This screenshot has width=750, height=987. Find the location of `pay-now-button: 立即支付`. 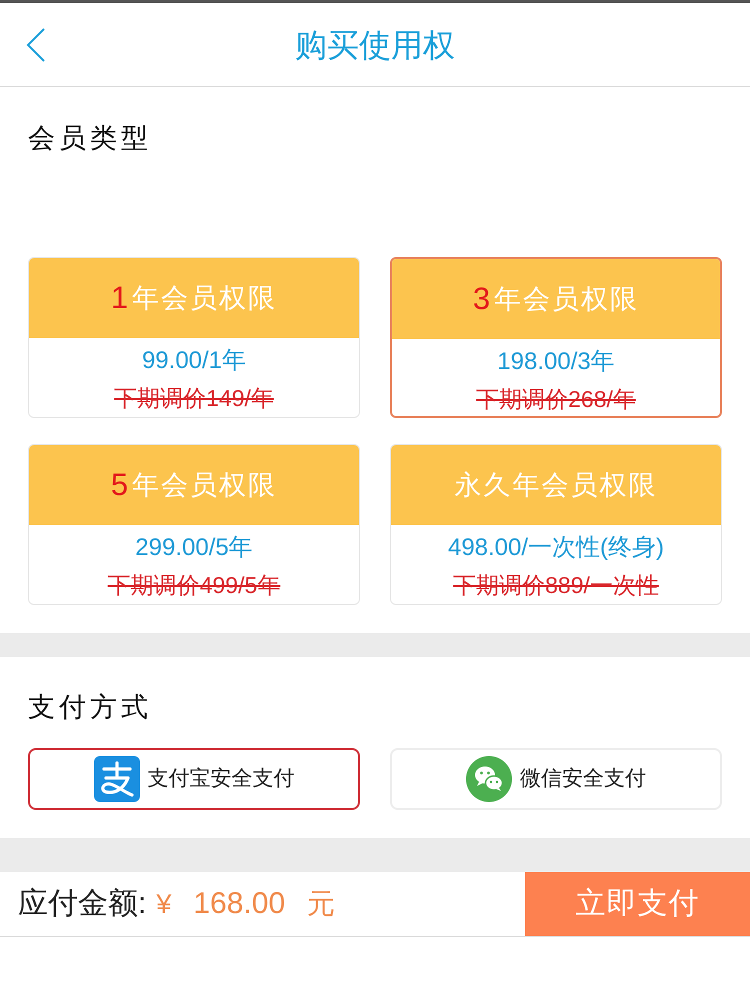

pay-now-button: 立即支付 is located at coordinates (637, 904).